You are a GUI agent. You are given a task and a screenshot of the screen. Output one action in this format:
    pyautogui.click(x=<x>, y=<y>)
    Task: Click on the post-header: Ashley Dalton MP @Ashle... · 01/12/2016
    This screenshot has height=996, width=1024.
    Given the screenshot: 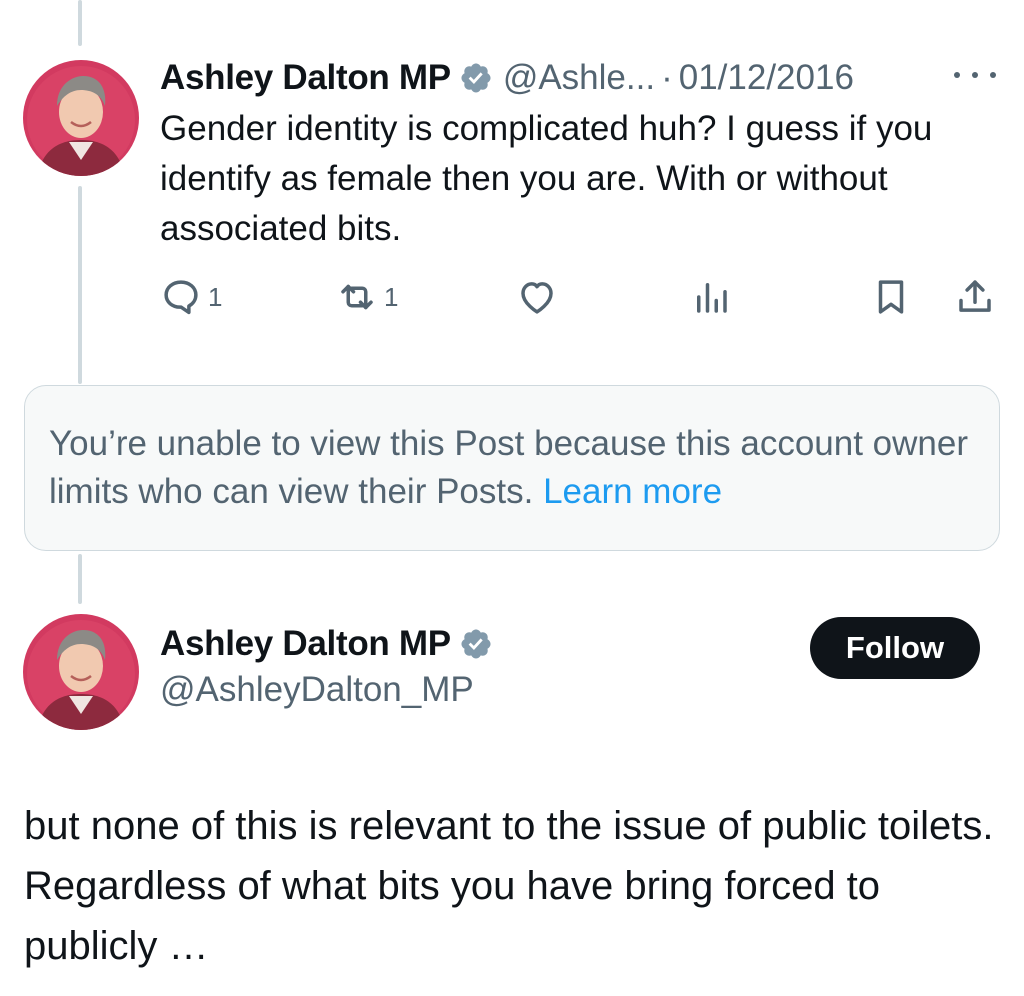 What is the action you would take?
    pyautogui.click(x=507, y=78)
    